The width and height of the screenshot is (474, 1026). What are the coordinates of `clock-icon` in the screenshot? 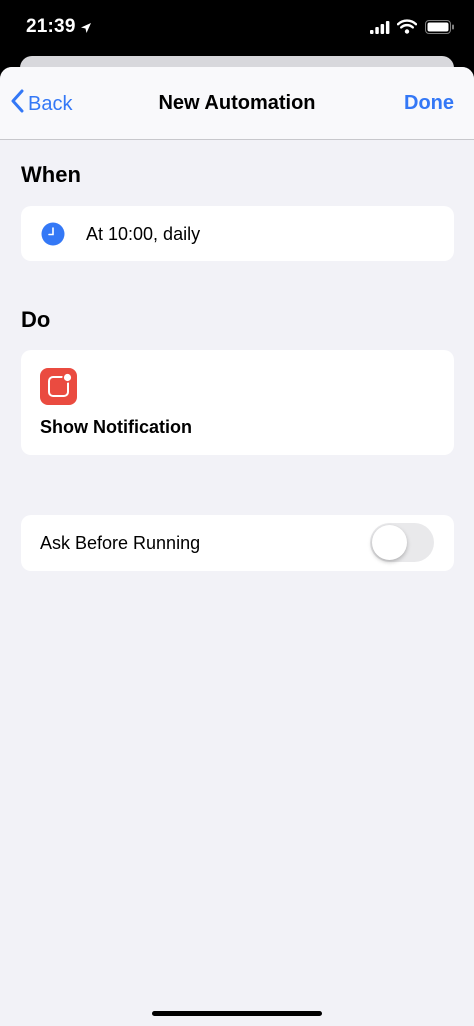 It's located at (53, 236).